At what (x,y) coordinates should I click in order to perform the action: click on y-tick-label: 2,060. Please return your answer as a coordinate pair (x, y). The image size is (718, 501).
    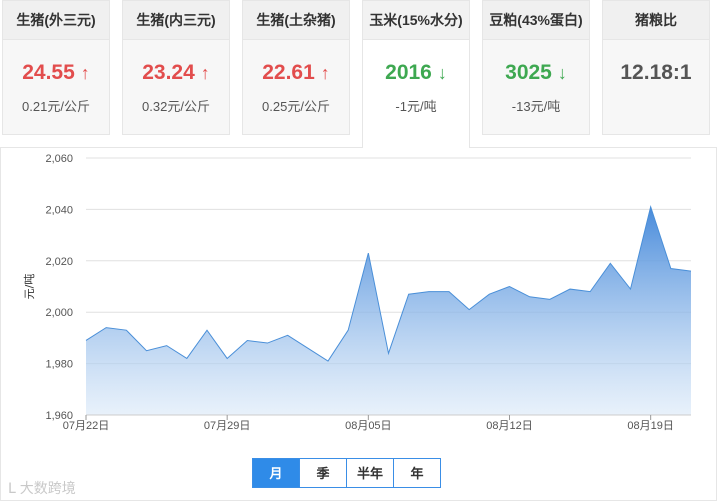
    Looking at the image, I should click on (59, 159).